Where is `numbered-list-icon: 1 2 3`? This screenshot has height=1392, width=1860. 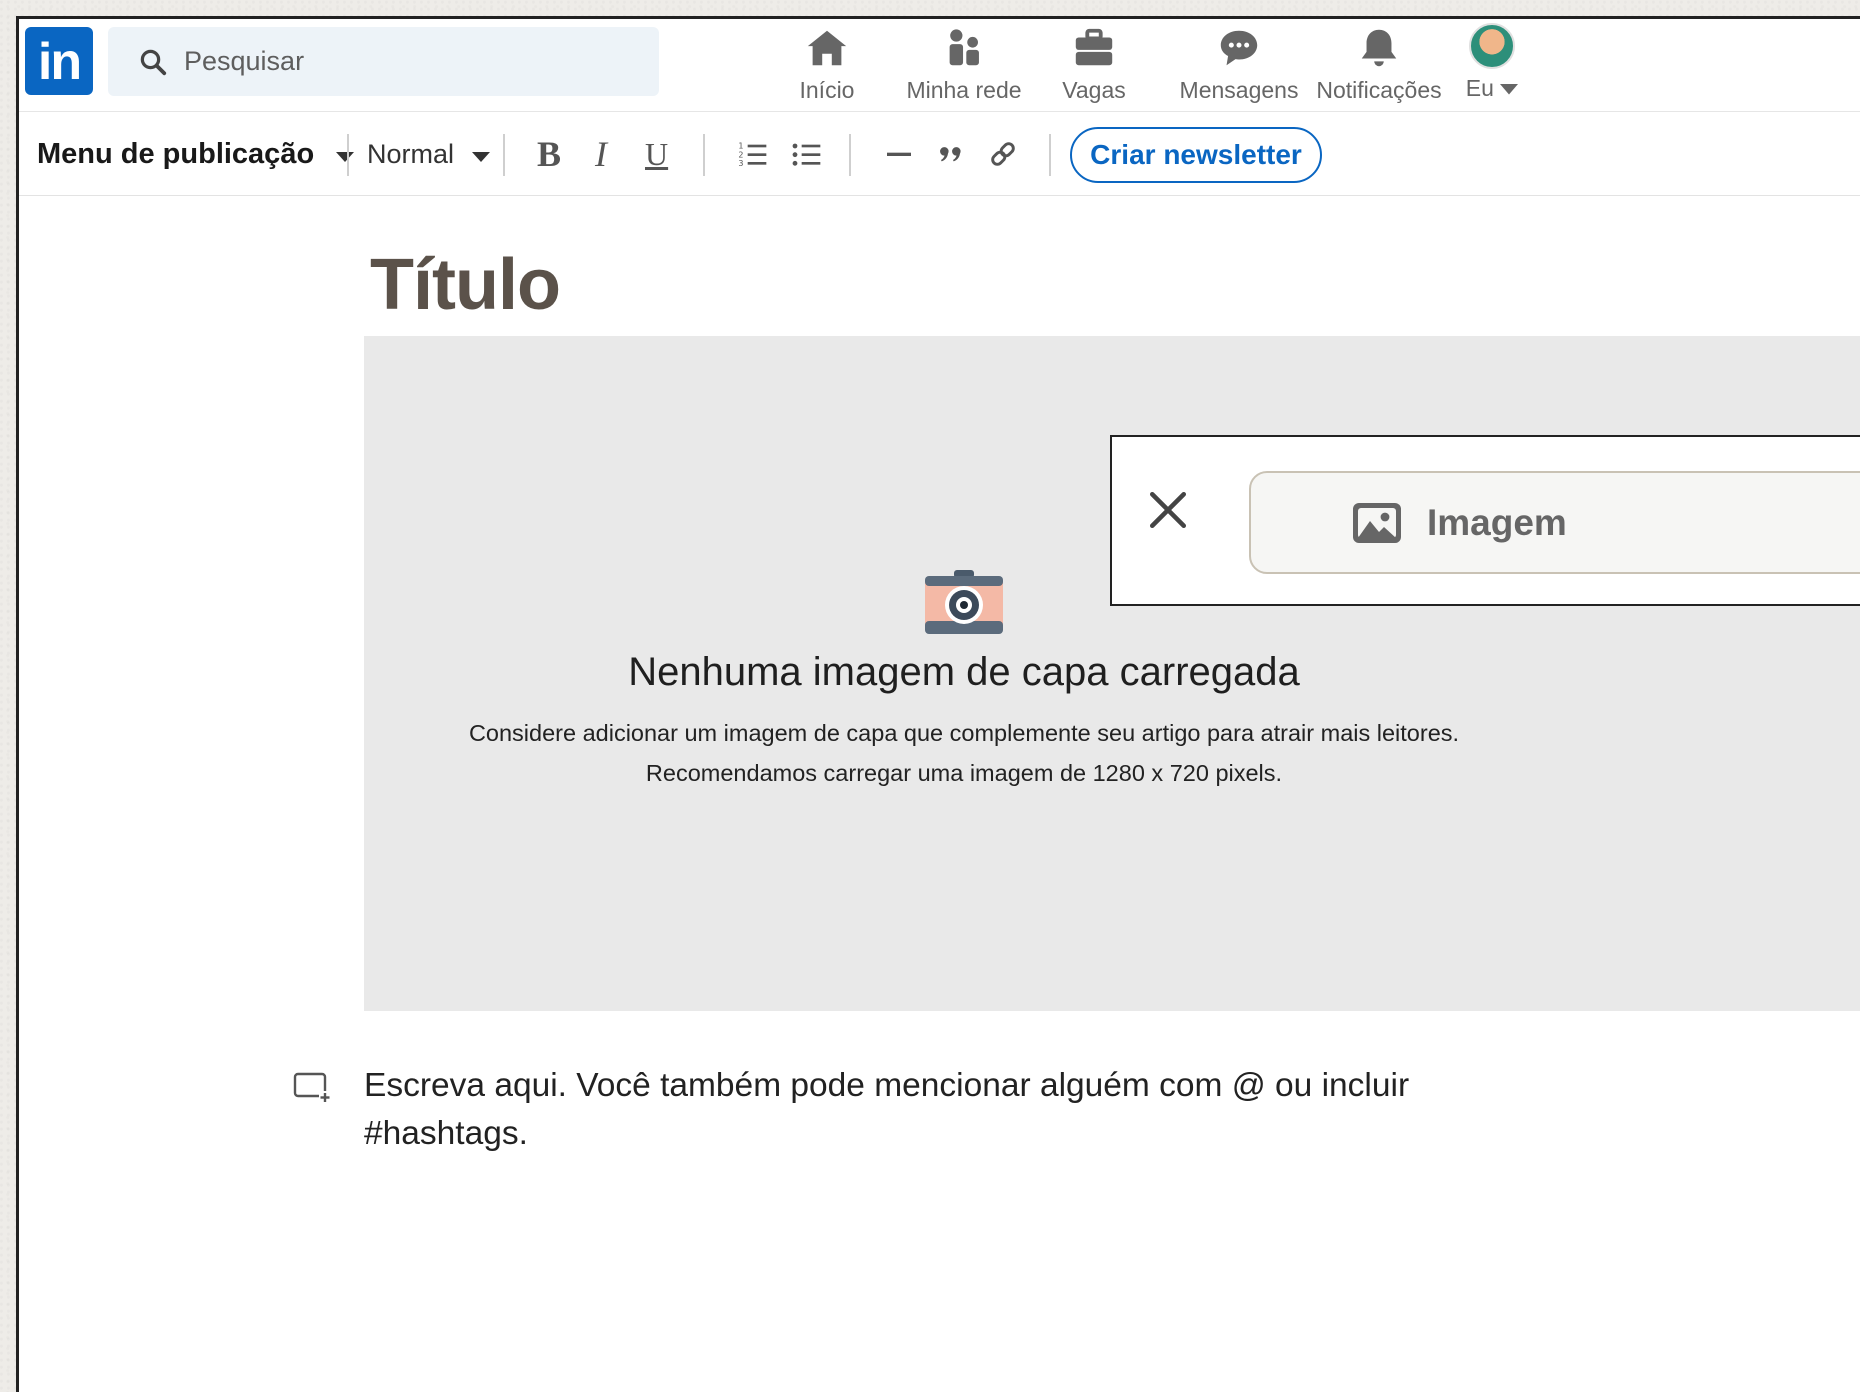 numbered-list-icon: 1 2 3 is located at coordinates (752, 155).